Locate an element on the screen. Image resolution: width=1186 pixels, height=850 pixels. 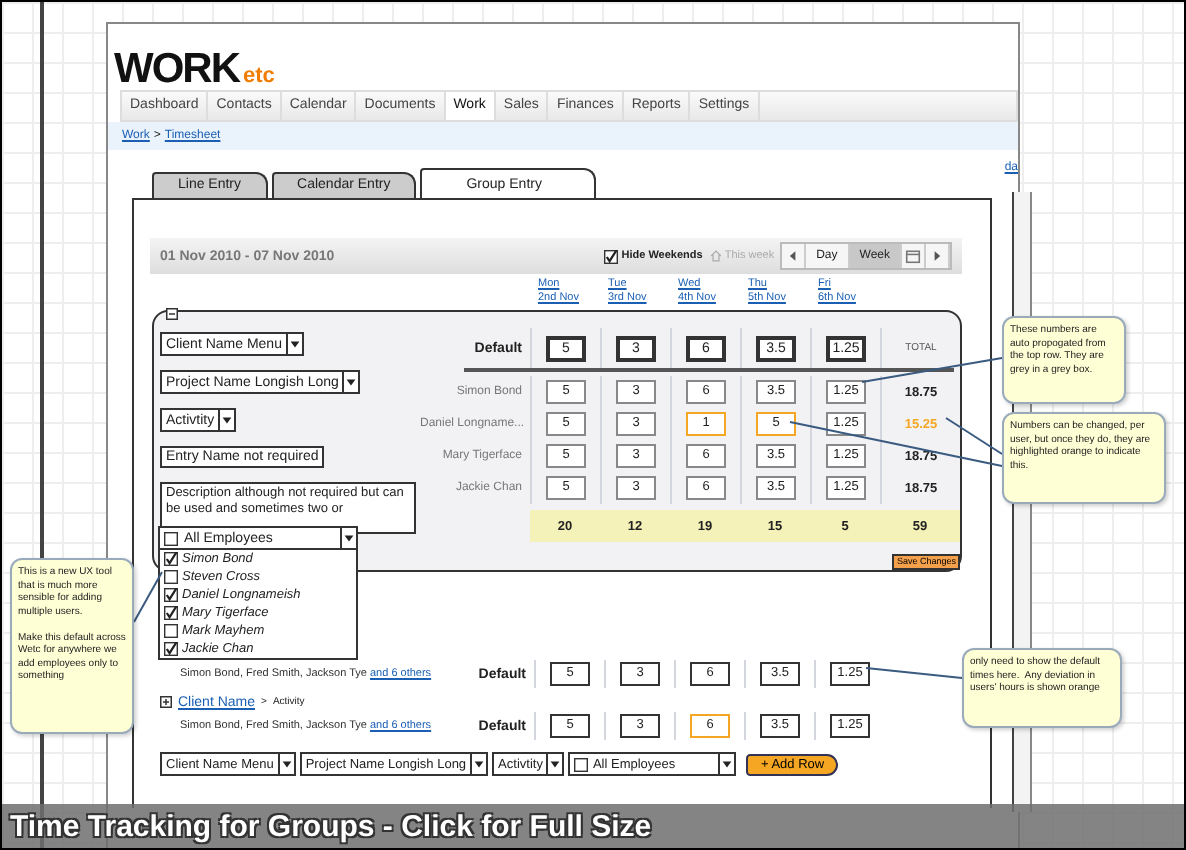
logo-suffix: etc is located at coordinates (259, 77).